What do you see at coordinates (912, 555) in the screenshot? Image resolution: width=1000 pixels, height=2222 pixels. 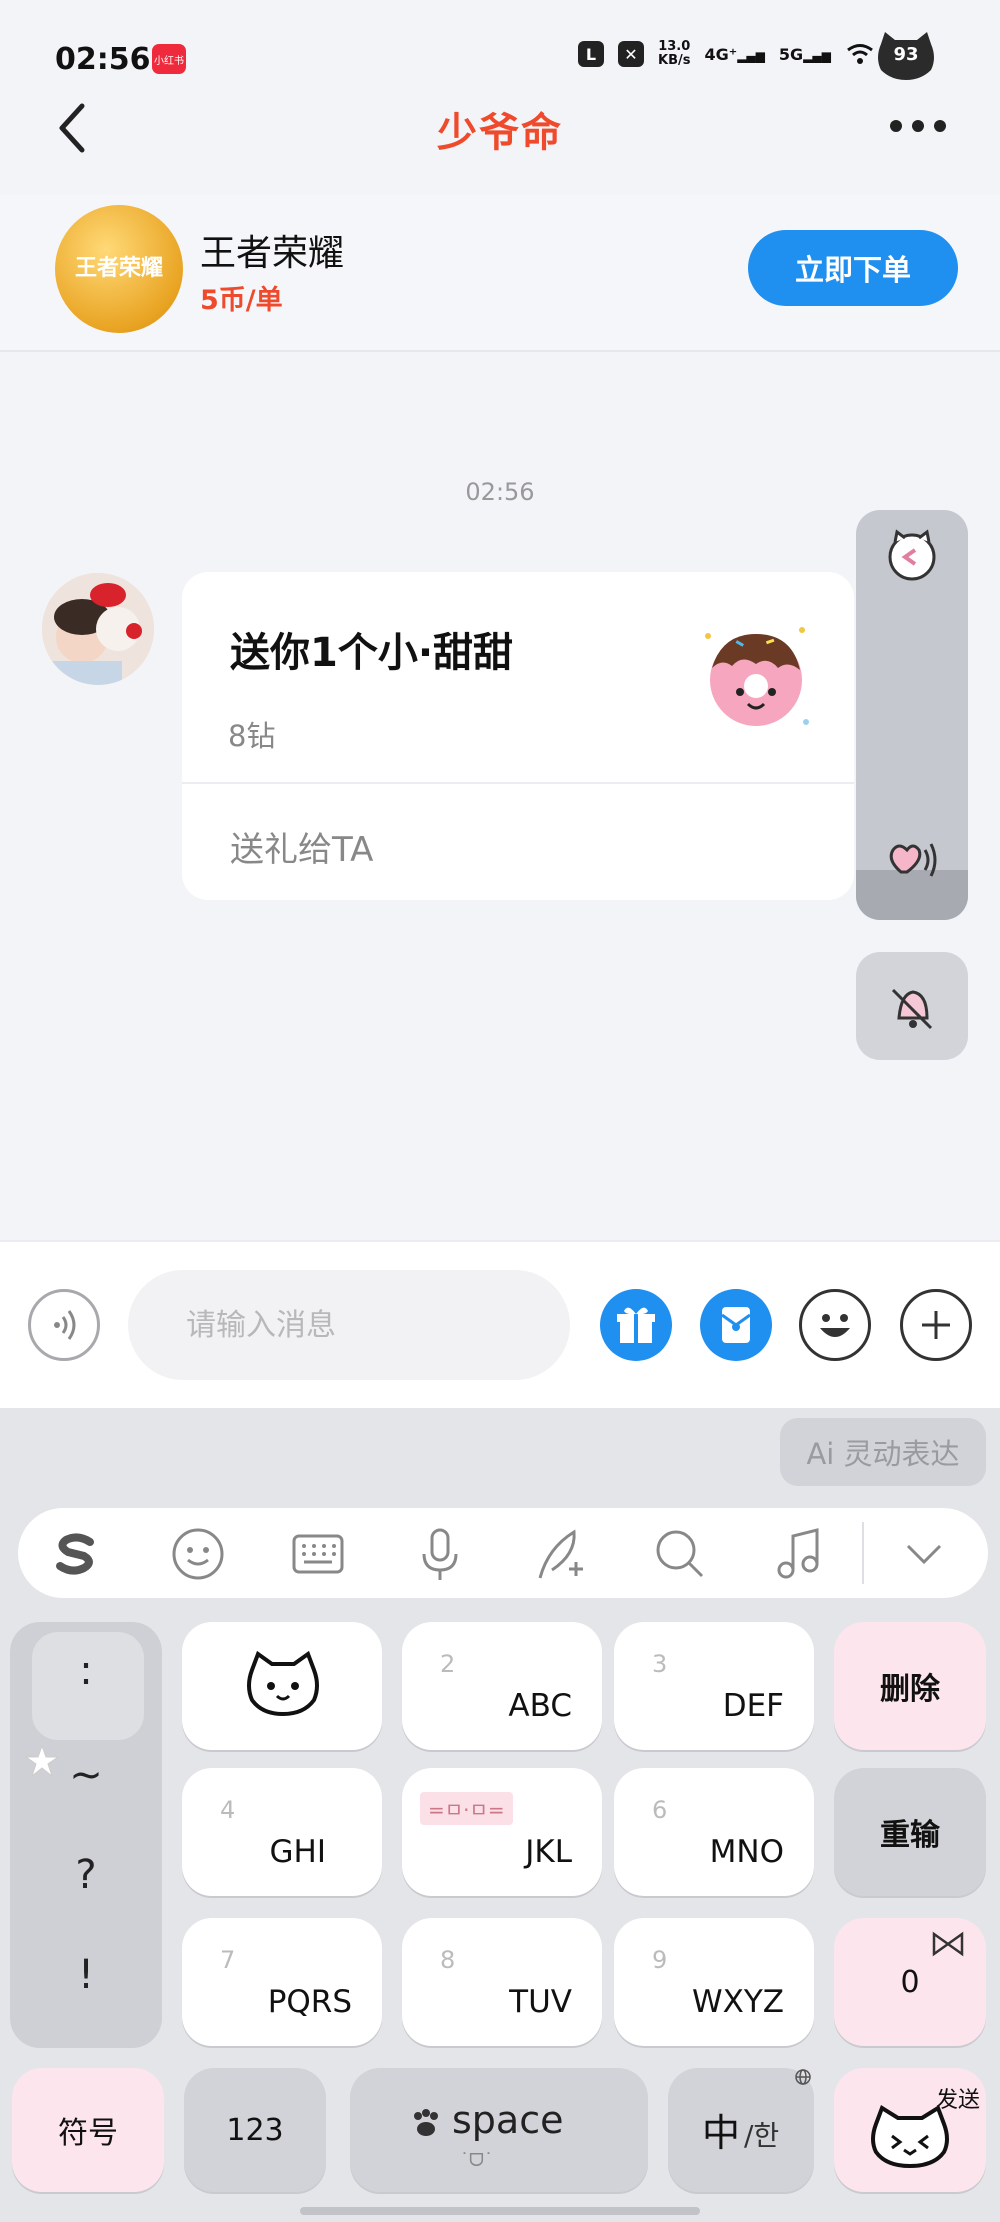 I see `cat-face-icon` at bounding box center [912, 555].